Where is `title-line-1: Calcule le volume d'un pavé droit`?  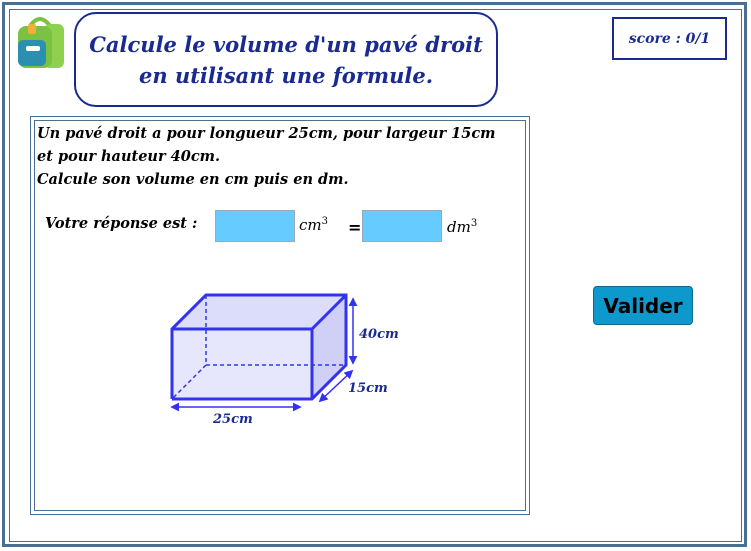 title-line-1: Calcule le volume d'un pavé droit is located at coordinates (286, 44).